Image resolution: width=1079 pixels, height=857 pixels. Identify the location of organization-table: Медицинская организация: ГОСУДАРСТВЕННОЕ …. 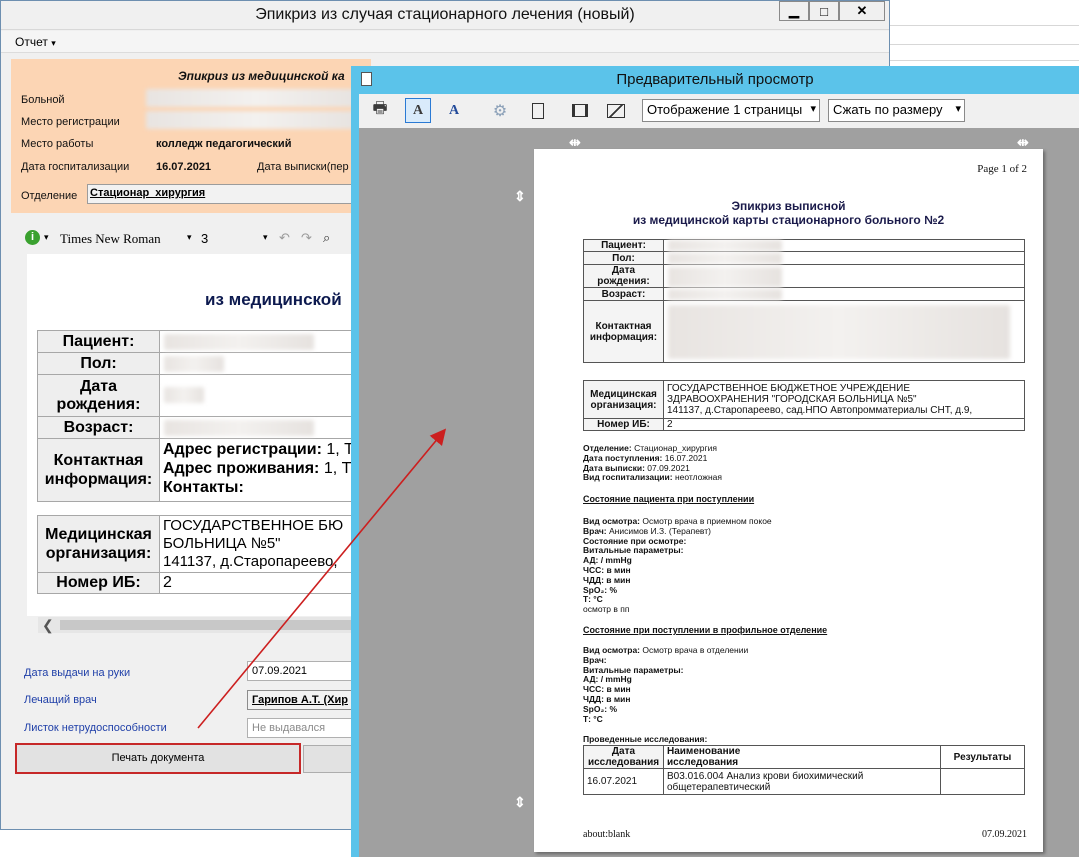
(198, 554).